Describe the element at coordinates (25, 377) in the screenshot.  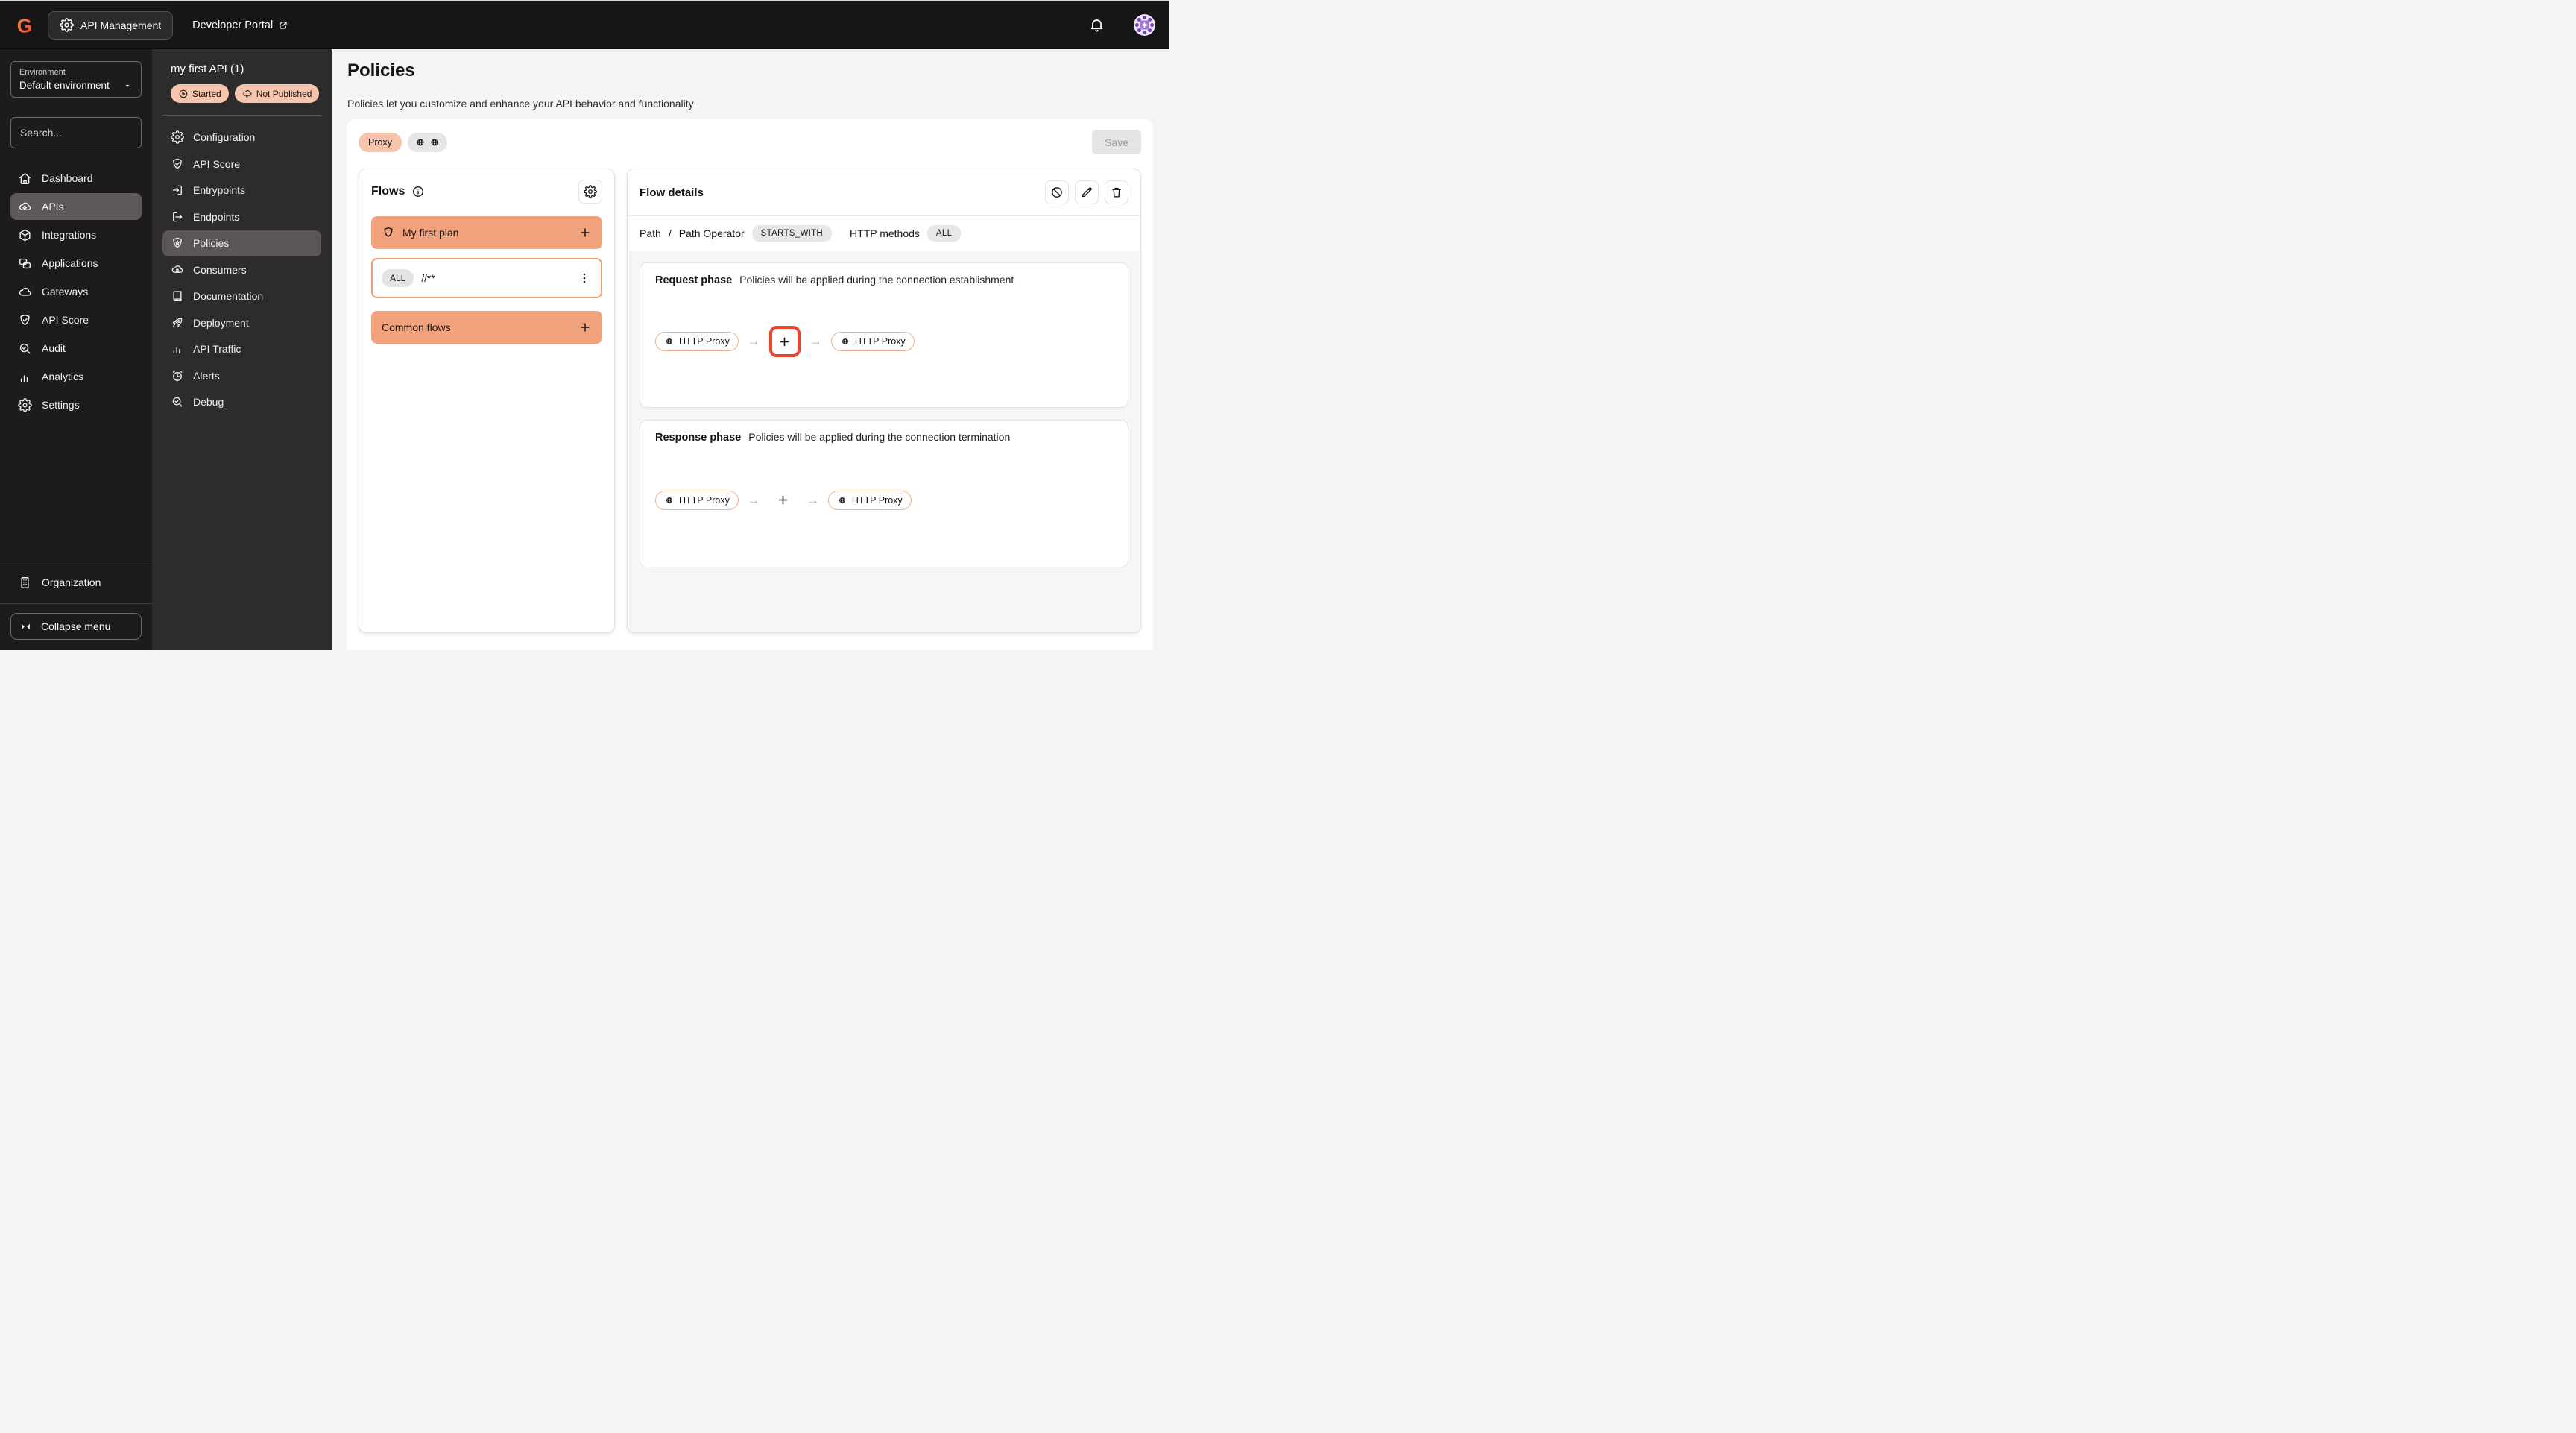
I see `bar-chart-icon` at that location.